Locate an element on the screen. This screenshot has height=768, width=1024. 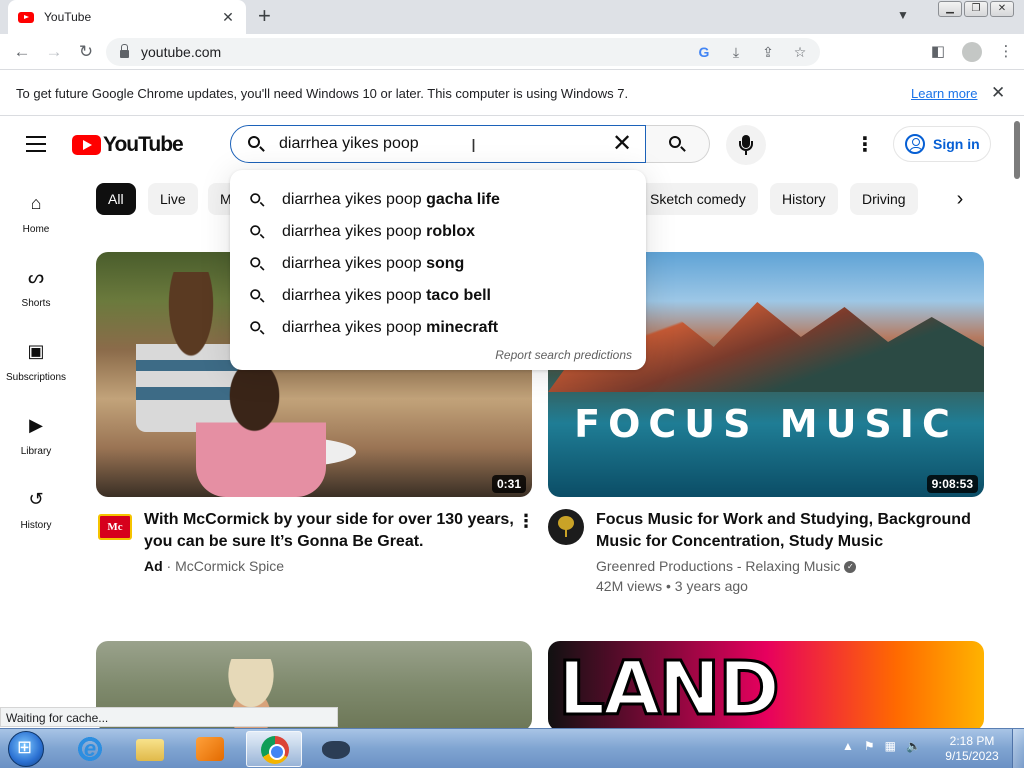
new-tab-button: + is located at coordinates (264, 16).